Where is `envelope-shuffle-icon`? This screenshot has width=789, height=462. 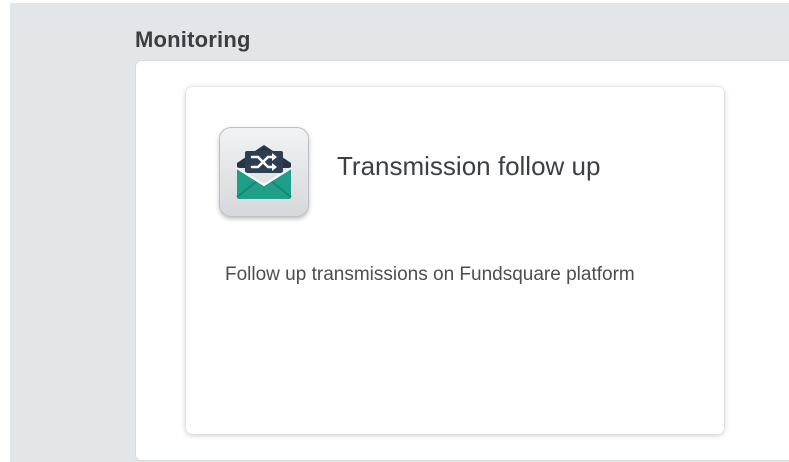
envelope-shuffle-icon is located at coordinates (264, 172).